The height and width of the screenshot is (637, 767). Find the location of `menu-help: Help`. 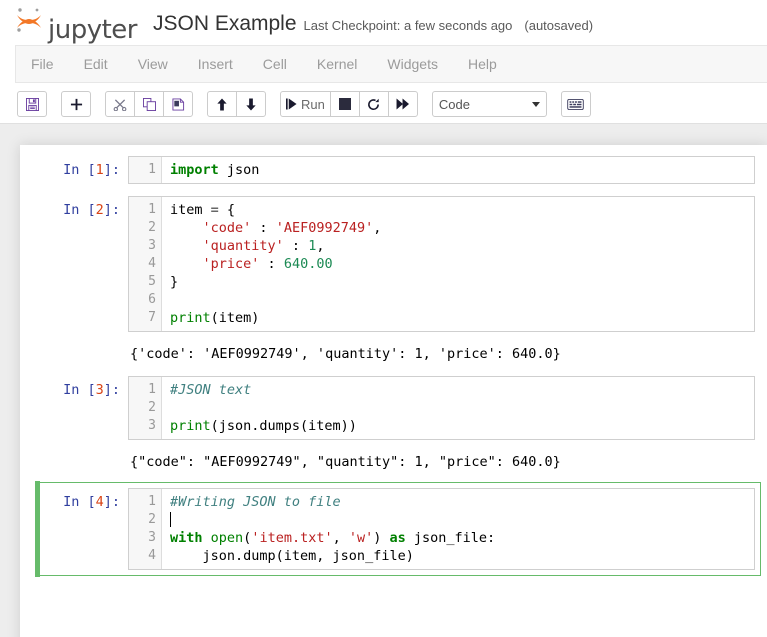

menu-help: Help is located at coordinates (482, 64).